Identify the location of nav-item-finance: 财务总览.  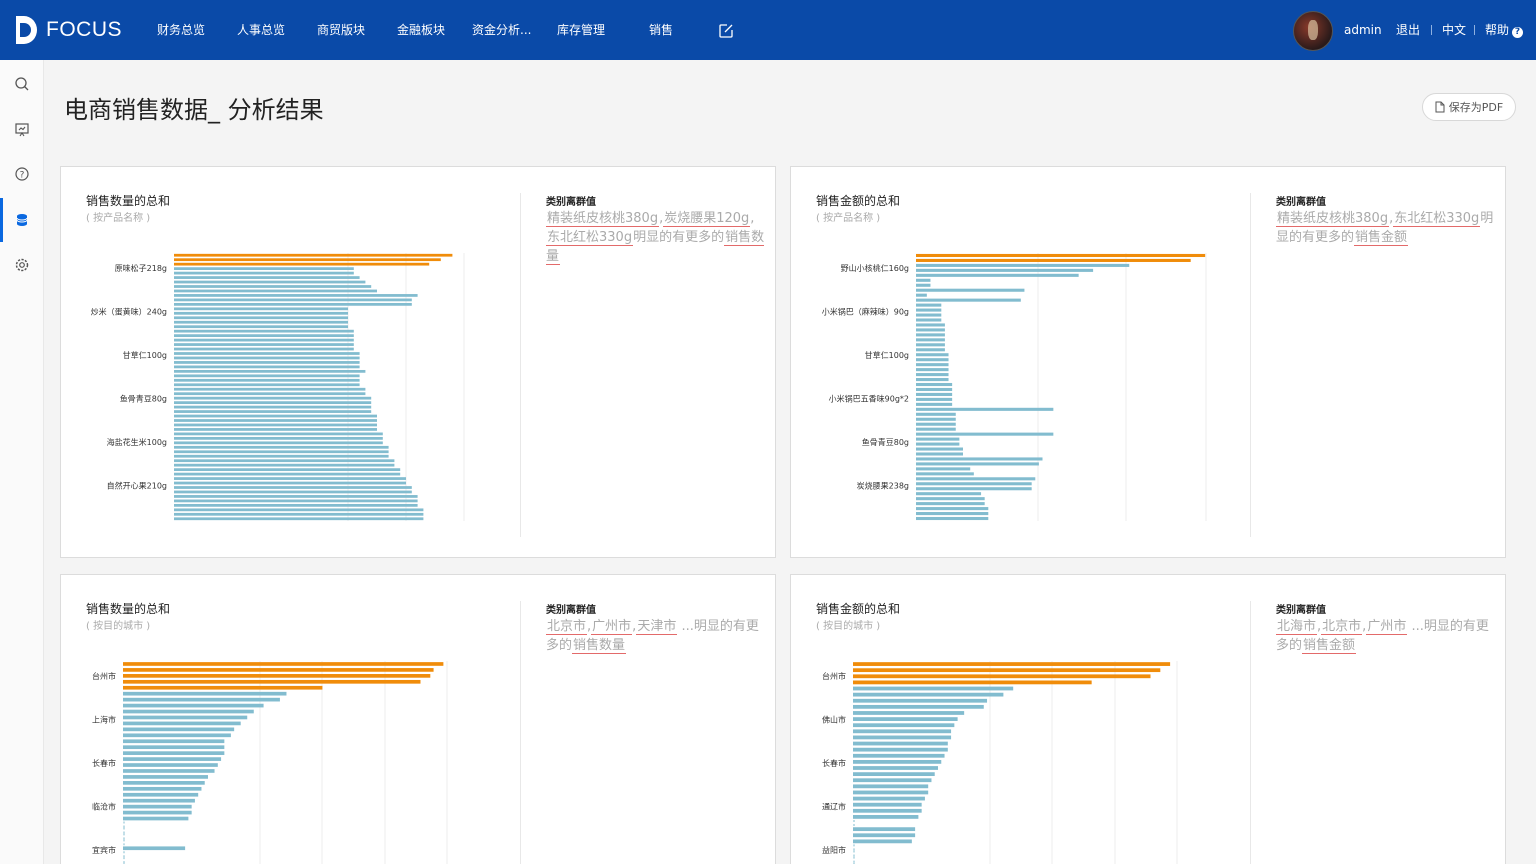
(181, 30).